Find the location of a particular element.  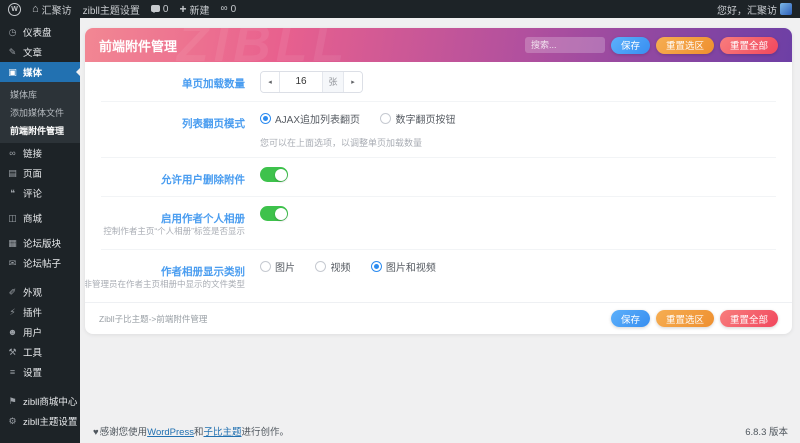

sidebar-item-links: 链接 is located at coordinates (40, 153).